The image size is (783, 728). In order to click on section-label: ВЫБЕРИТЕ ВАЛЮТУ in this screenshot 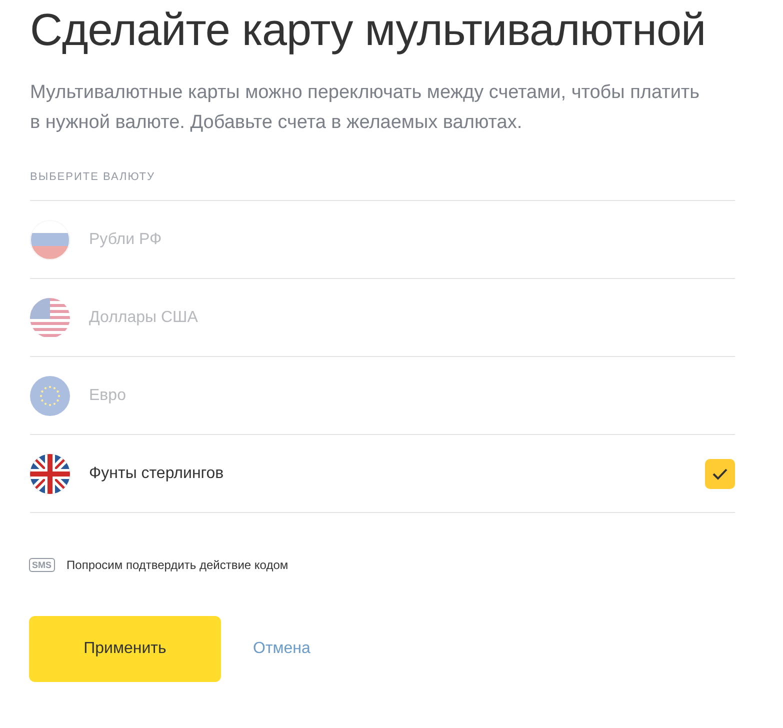, I will do `click(93, 177)`.